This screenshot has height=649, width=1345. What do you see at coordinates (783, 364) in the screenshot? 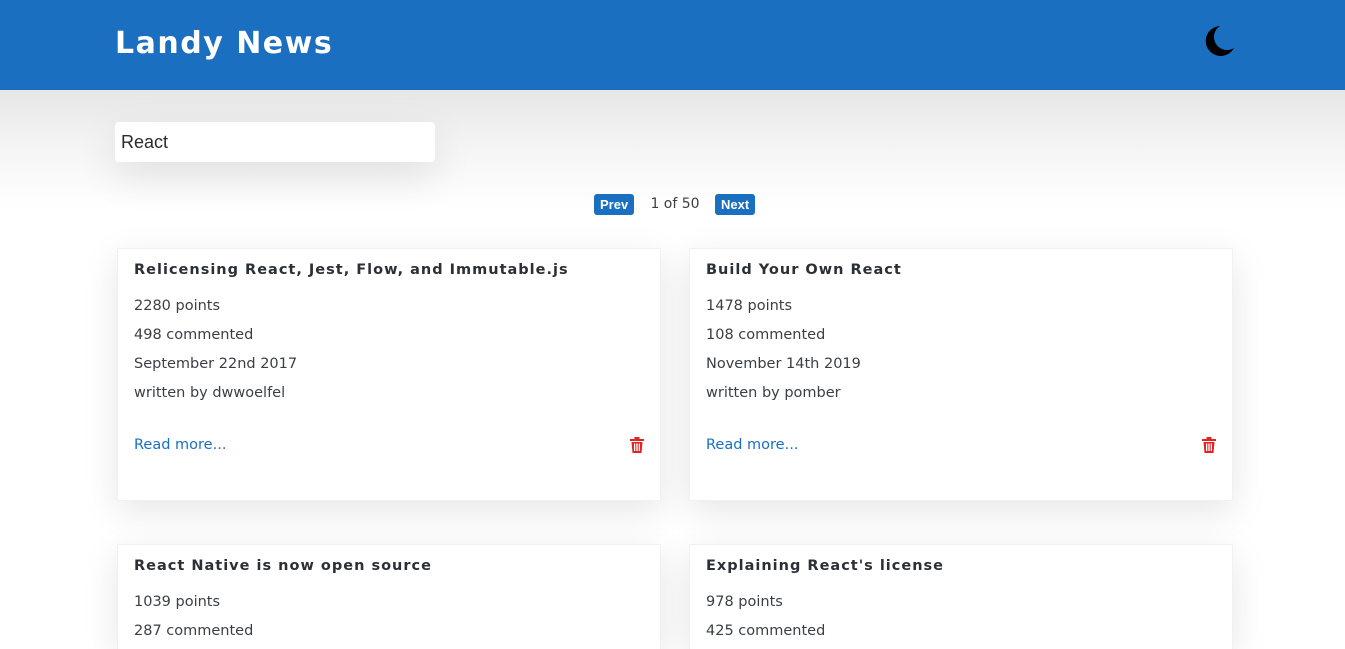
I see `story-date: November 14th 2019` at bounding box center [783, 364].